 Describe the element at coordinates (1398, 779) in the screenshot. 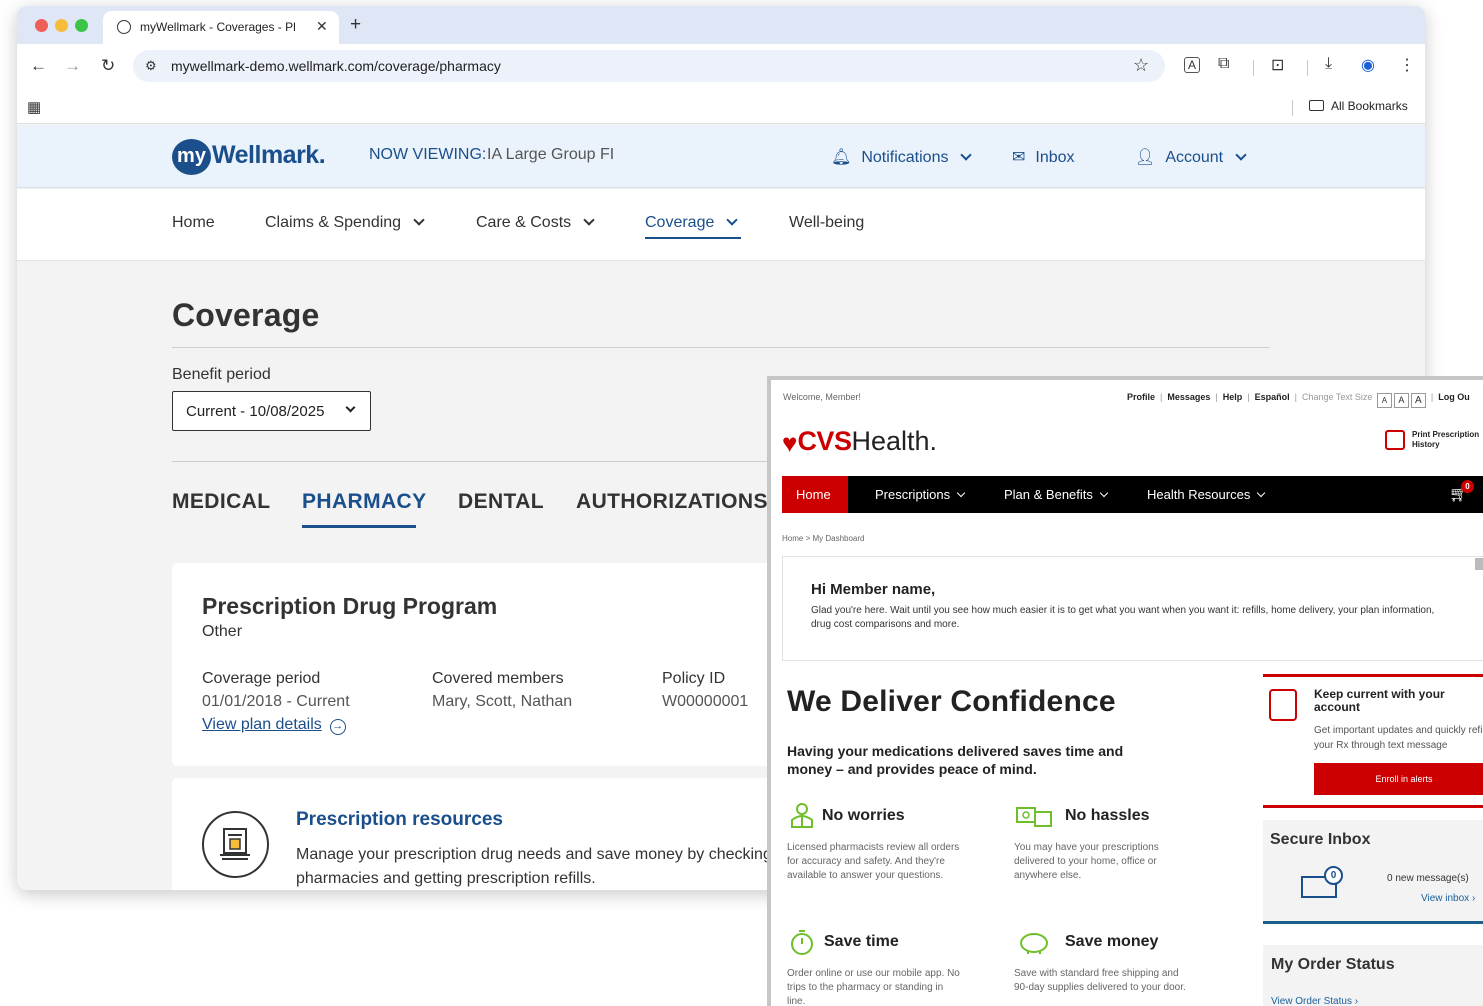

I see `enroll-alerts-button: Enroll in alerts` at that location.